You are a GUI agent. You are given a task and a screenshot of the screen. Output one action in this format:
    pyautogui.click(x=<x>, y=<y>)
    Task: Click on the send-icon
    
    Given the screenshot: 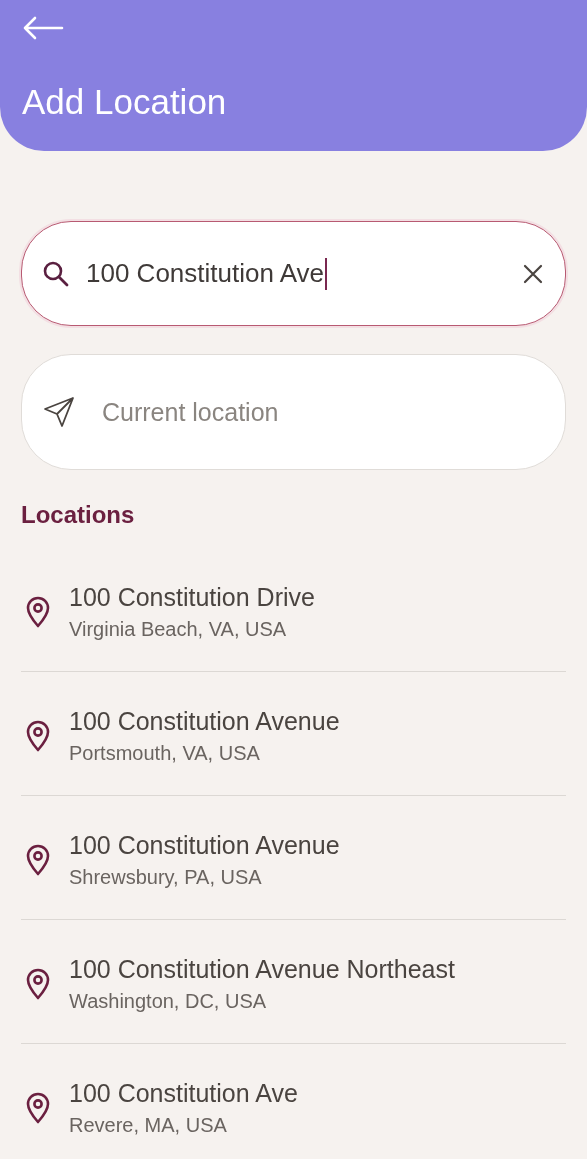 What is the action you would take?
    pyautogui.click(x=59, y=412)
    